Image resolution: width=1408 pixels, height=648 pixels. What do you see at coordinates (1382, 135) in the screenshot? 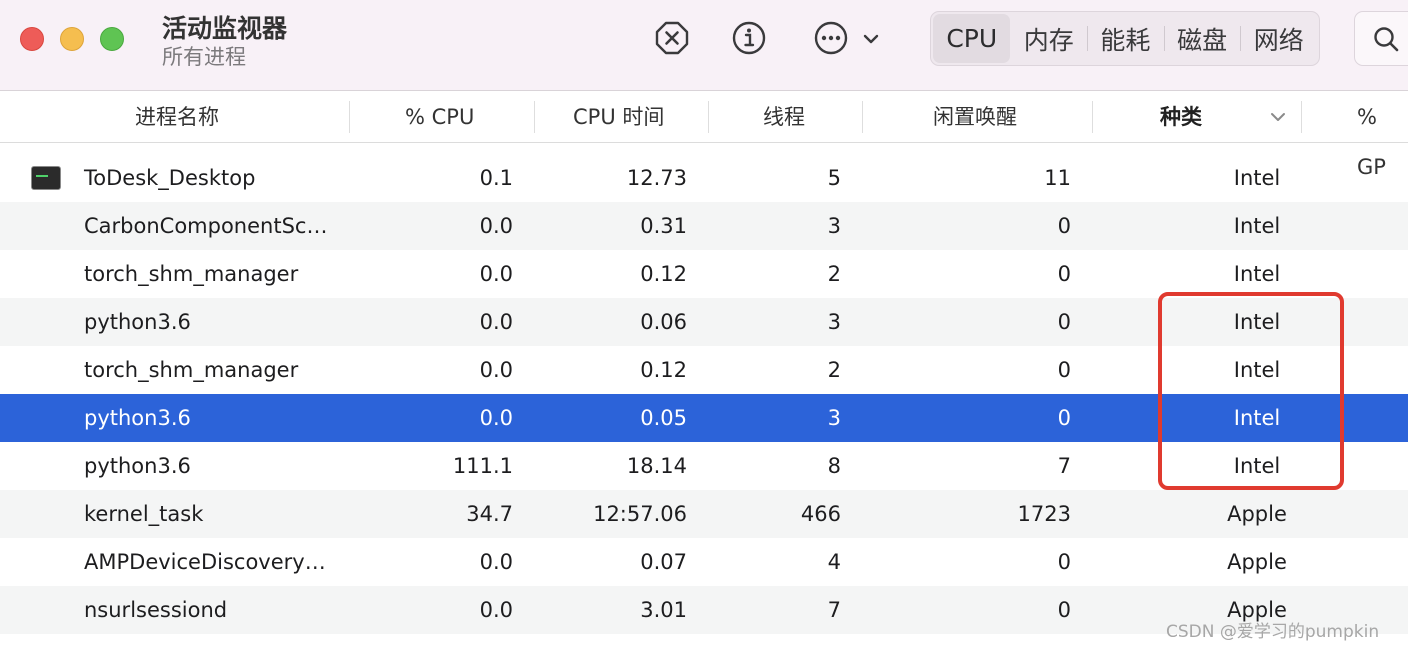
I see `column-gpu-percent: % GP` at bounding box center [1382, 135].